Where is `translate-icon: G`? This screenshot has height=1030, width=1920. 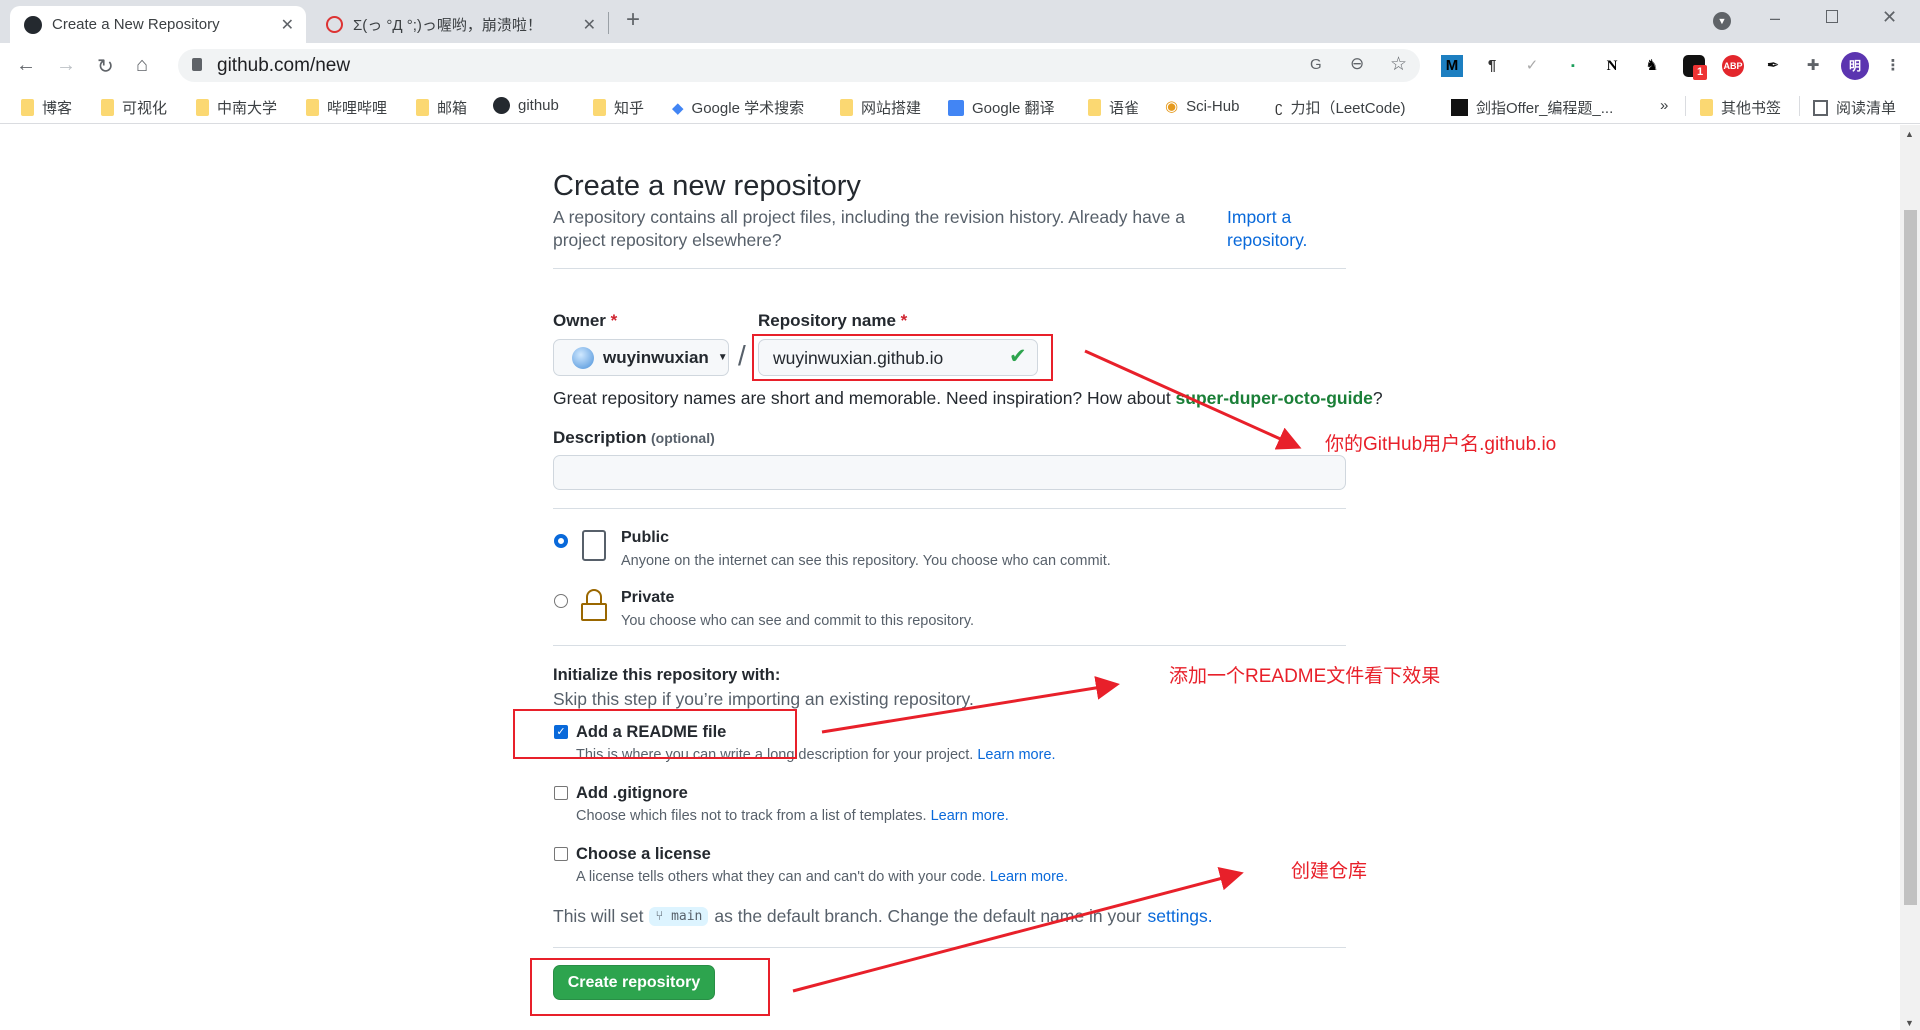 translate-icon: G is located at coordinates (1316, 64).